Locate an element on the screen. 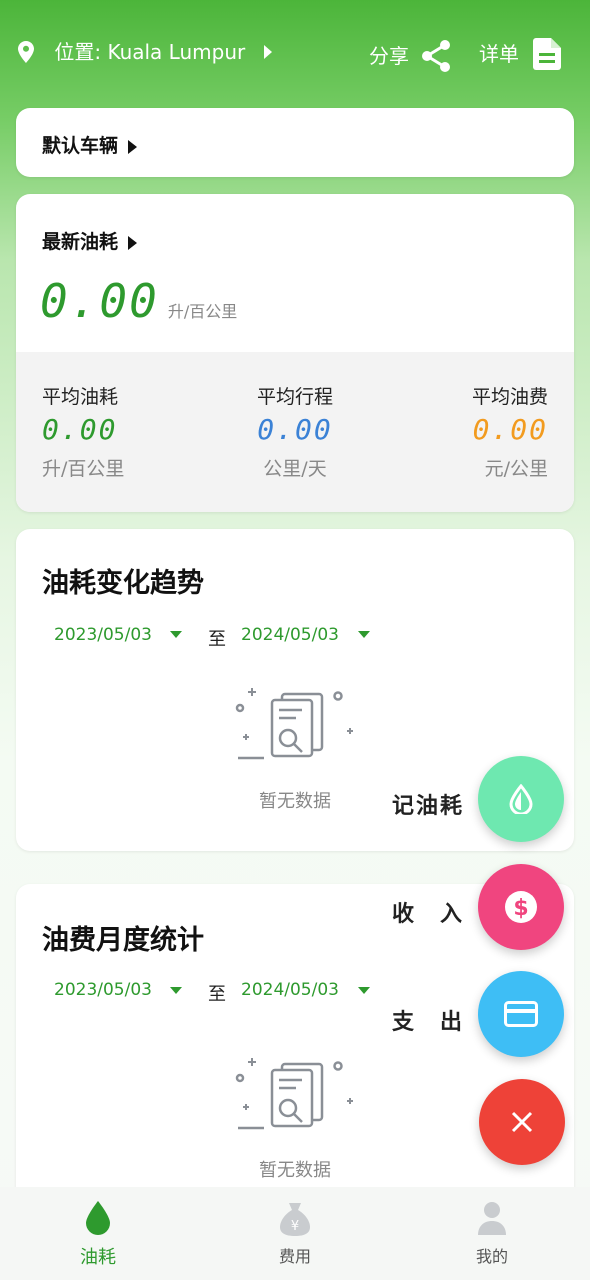 The height and width of the screenshot is (1280, 590). nav-item-fuel: 油耗 is located at coordinates (98, 1233).